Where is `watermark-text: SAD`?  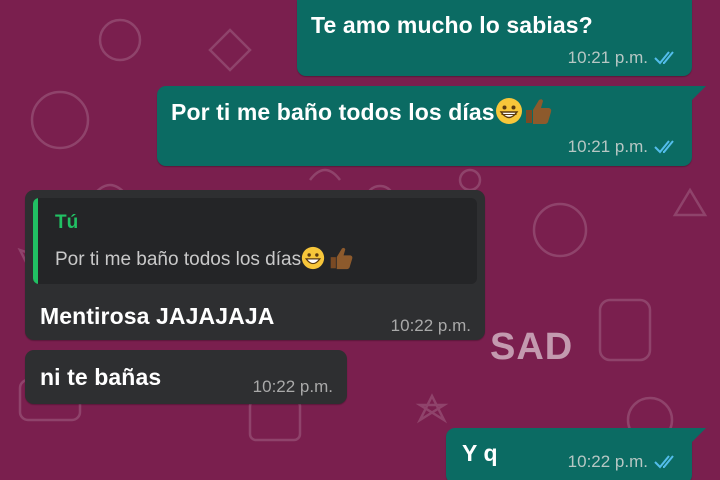 watermark-text: SAD is located at coordinates (532, 347).